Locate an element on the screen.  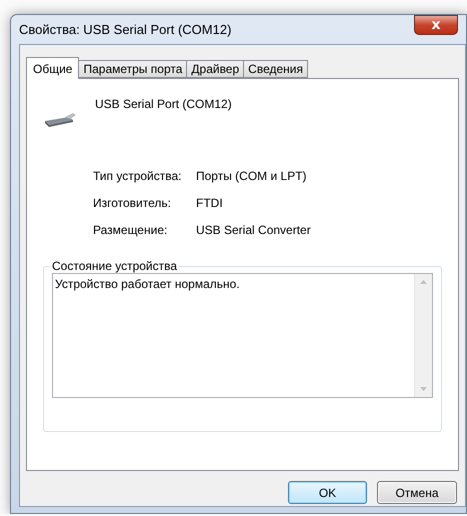
group-title: Состояние устройства is located at coordinates (114, 266).